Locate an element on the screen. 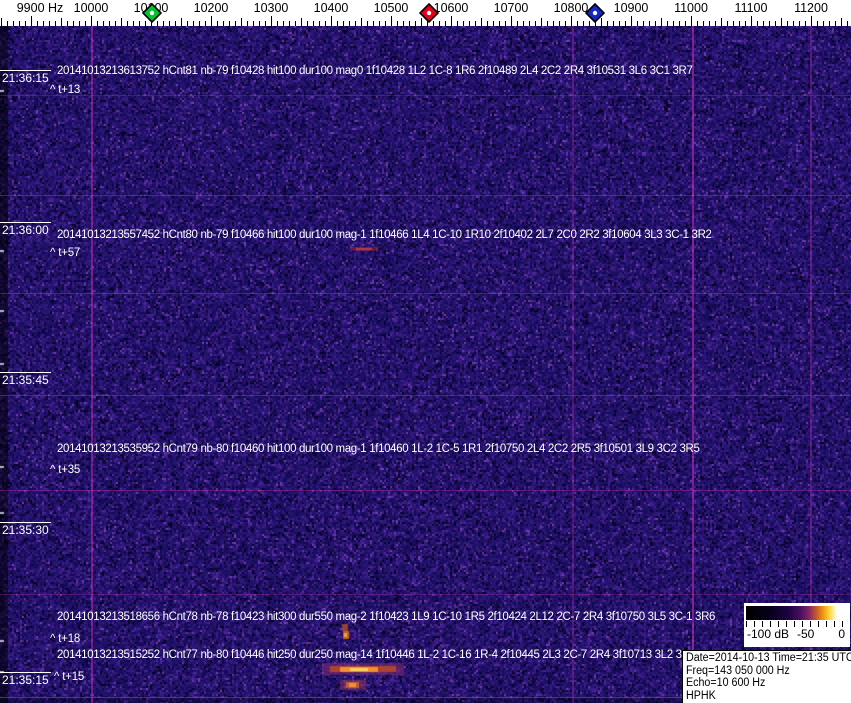 The width and height of the screenshot is (851, 703). detection-time-offset: ^ t+57 is located at coordinates (65, 253).